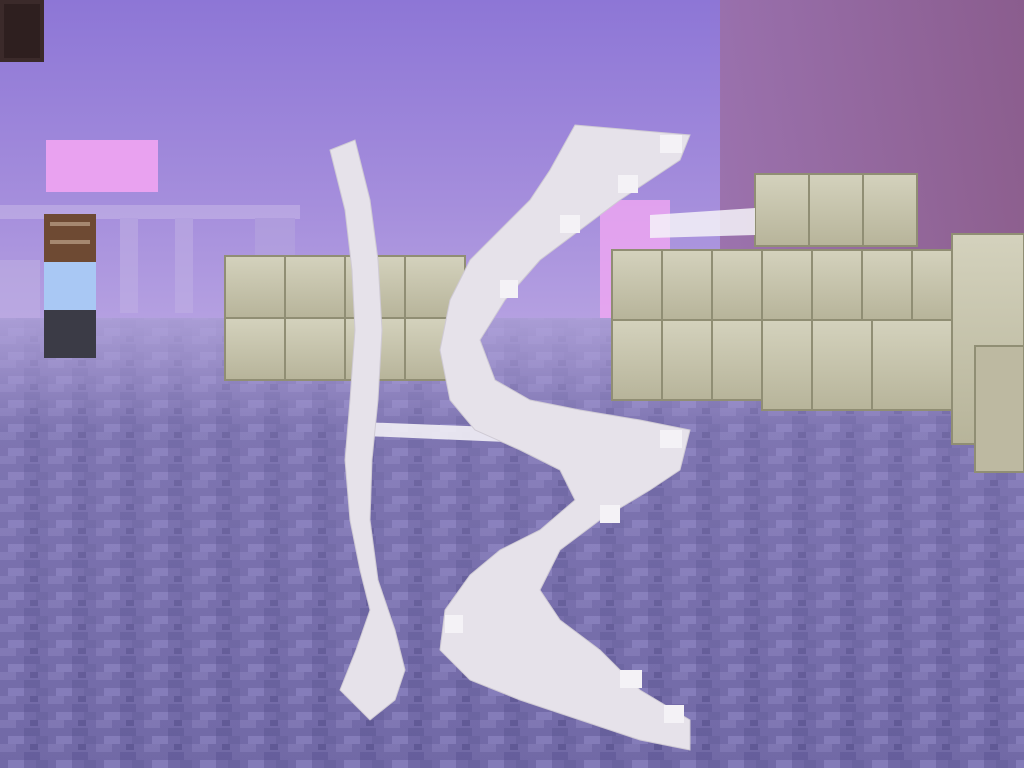 Image resolution: width=1024 pixels, height=768 pixels. What do you see at coordinates (345, 318) in the screenshot?
I see `stone-blocks-left` at bounding box center [345, 318].